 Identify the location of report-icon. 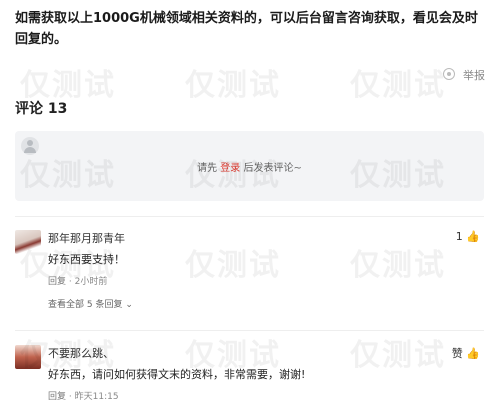
(449, 74).